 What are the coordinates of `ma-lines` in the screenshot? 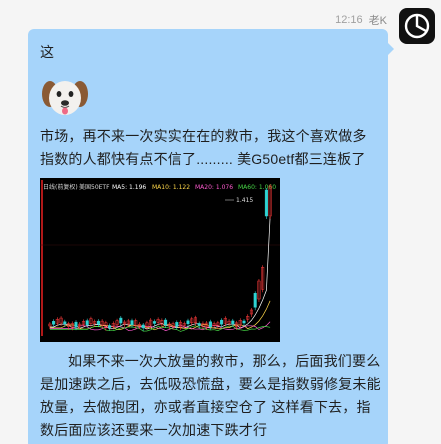 It's located at (160, 274).